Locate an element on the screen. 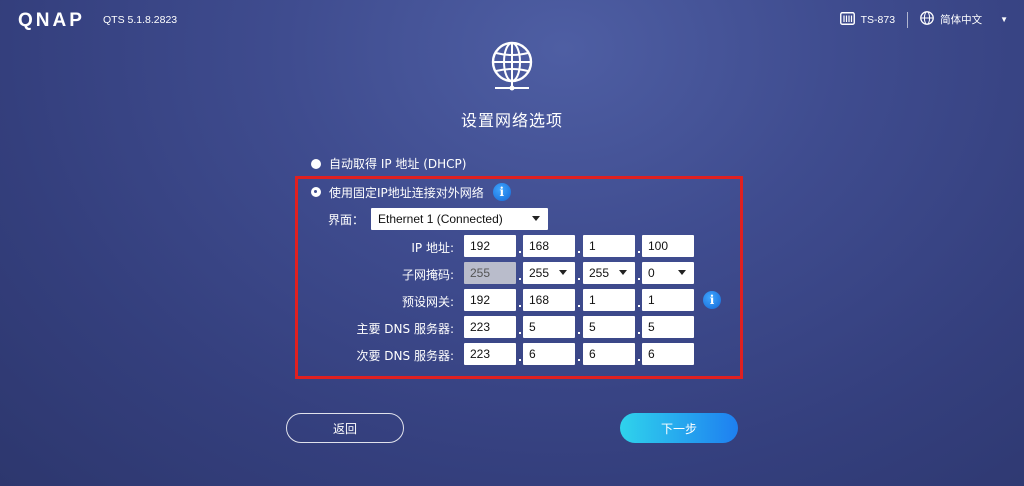 The image size is (1024, 486). dns1-octet-2: 5 is located at coordinates (549, 327).